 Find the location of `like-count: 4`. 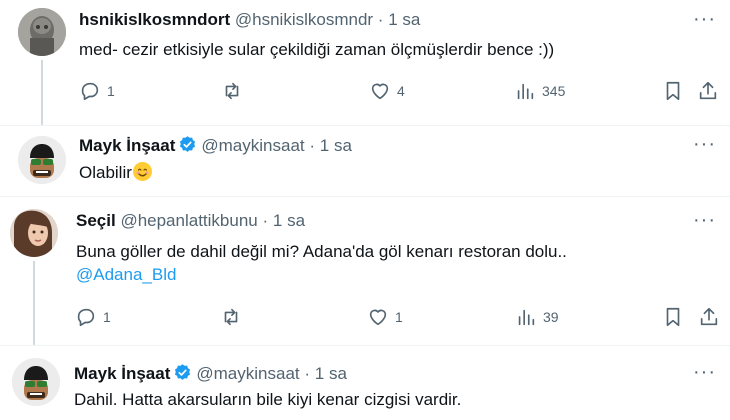

like-count: 4 is located at coordinates (401, 91).